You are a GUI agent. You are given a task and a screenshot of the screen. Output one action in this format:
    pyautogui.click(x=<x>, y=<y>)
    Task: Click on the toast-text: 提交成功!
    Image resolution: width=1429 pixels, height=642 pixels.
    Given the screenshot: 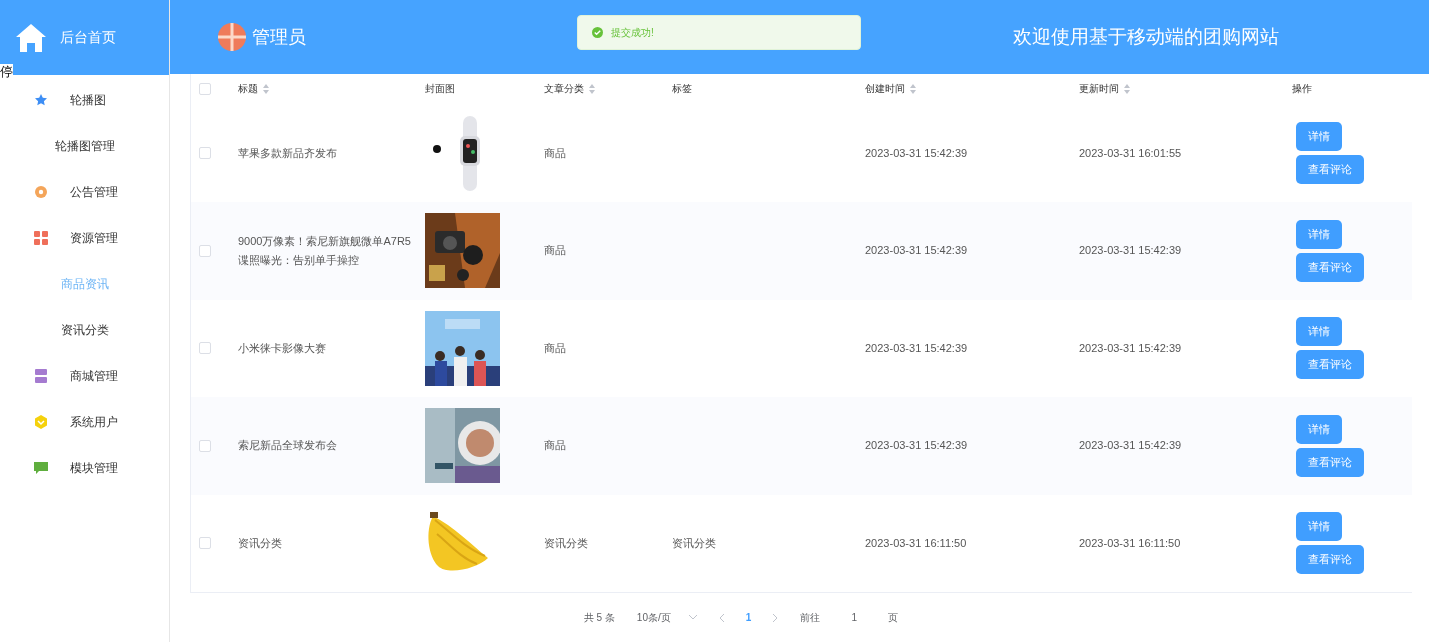 What is the action you would take?
    pyautogui.click(x=632, y=32)
    